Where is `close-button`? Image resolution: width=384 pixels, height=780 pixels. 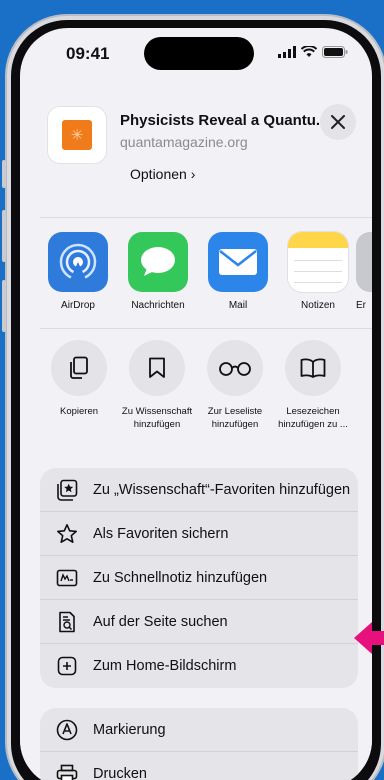
close-button is located at coordinates (338, 122).